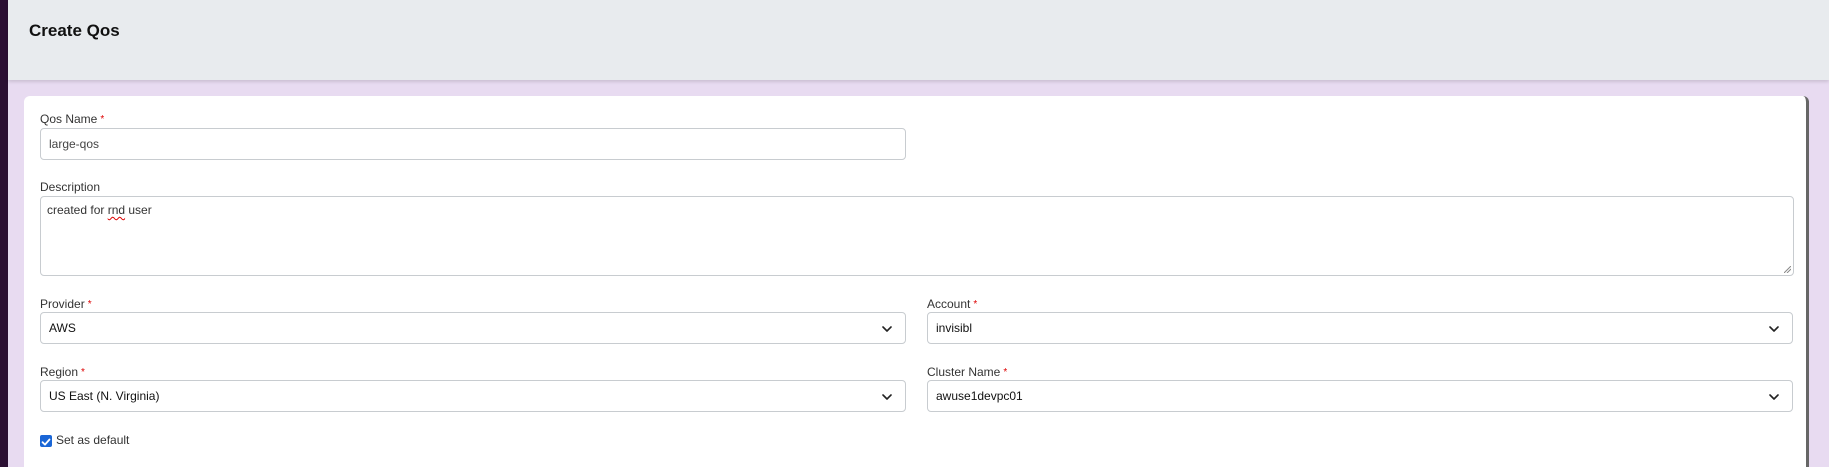 Image resolution: width=1829 pixels, height=467 pixels. I want to click on description-value-prefix: created for, so click(77, 210).